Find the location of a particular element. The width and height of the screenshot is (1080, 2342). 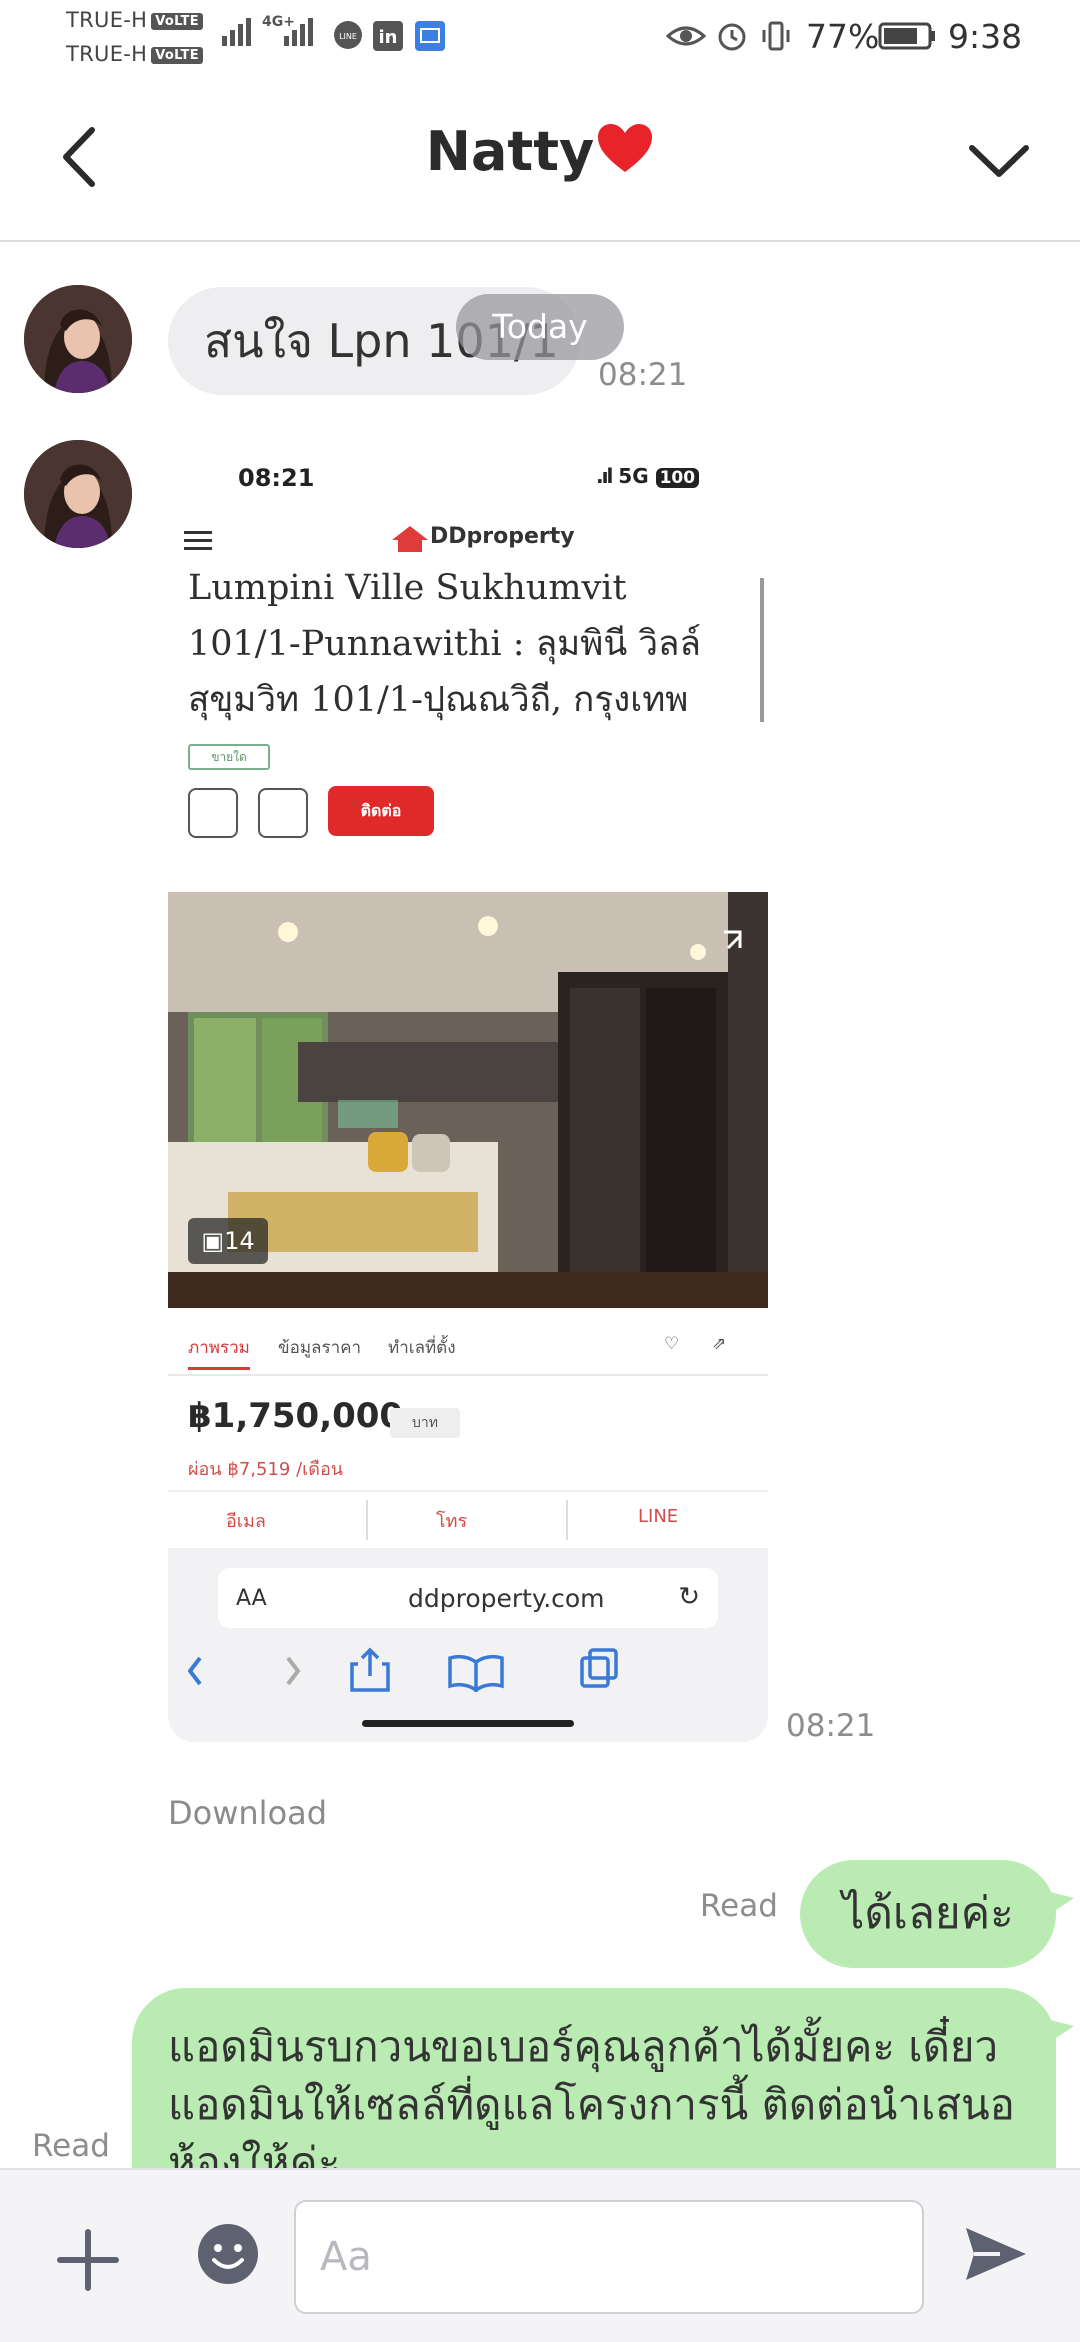

date-separator: Today is located at coordinates (540, 327).